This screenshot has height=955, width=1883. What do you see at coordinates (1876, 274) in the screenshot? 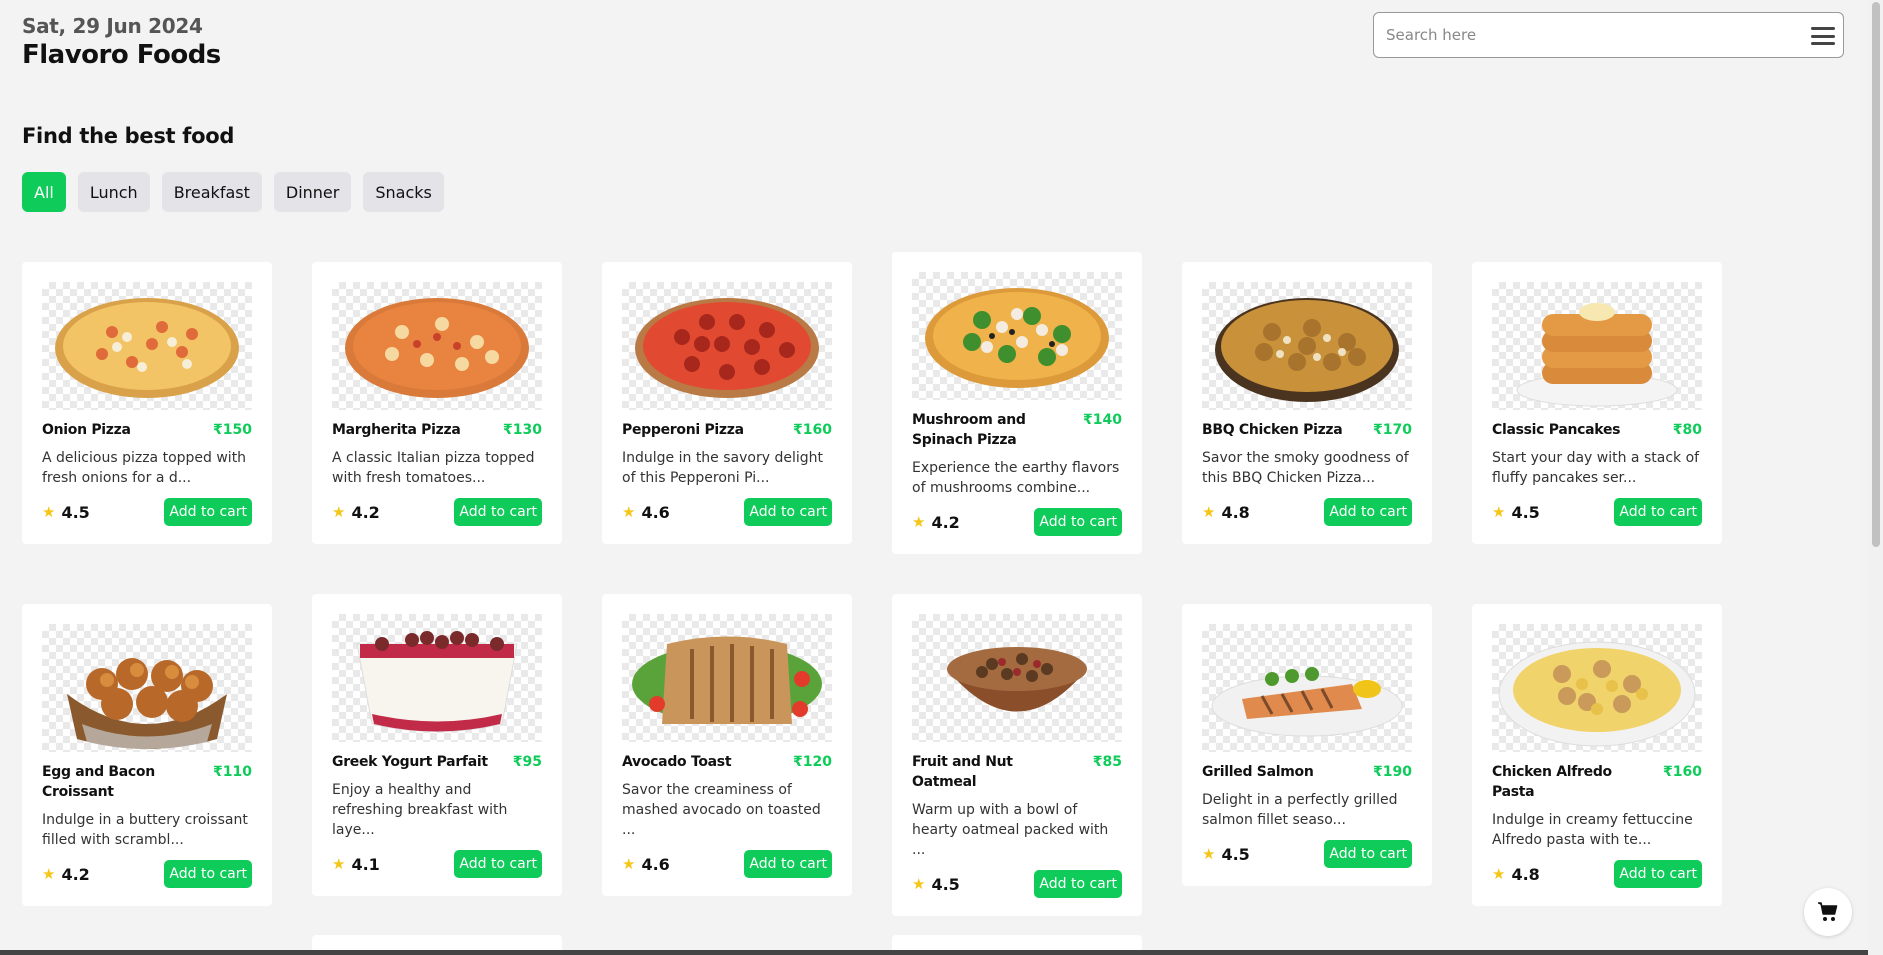
I see `scrollbar-thumb` at bounding box center [1876, 274].